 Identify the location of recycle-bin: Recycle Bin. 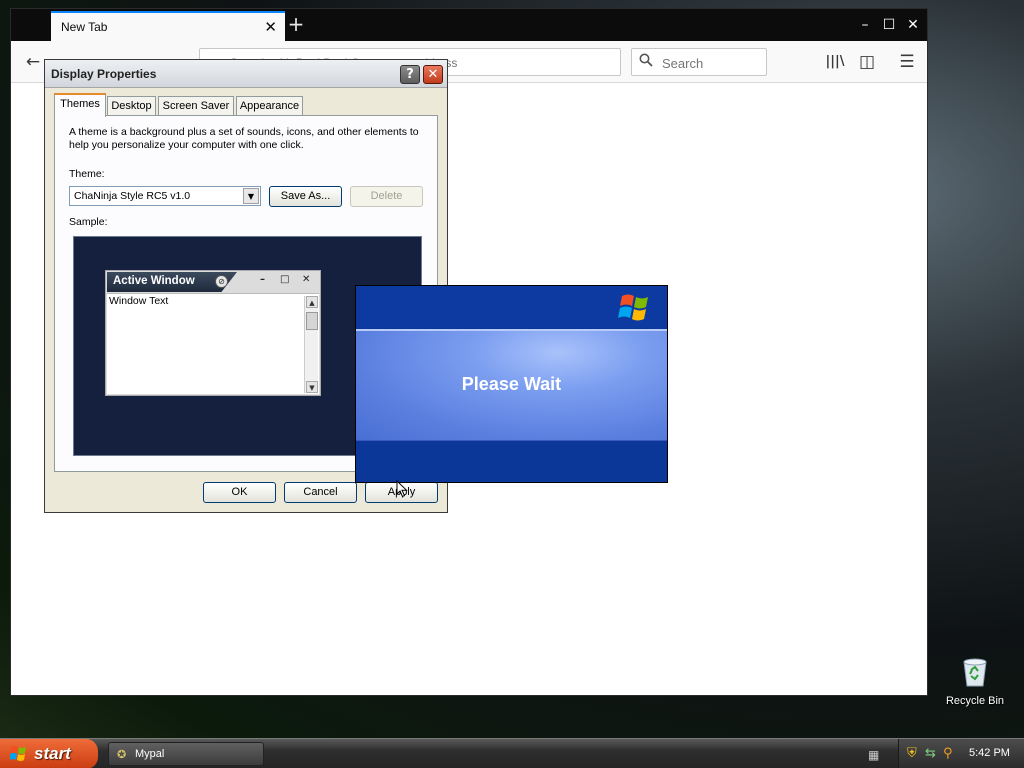
(975, 681).